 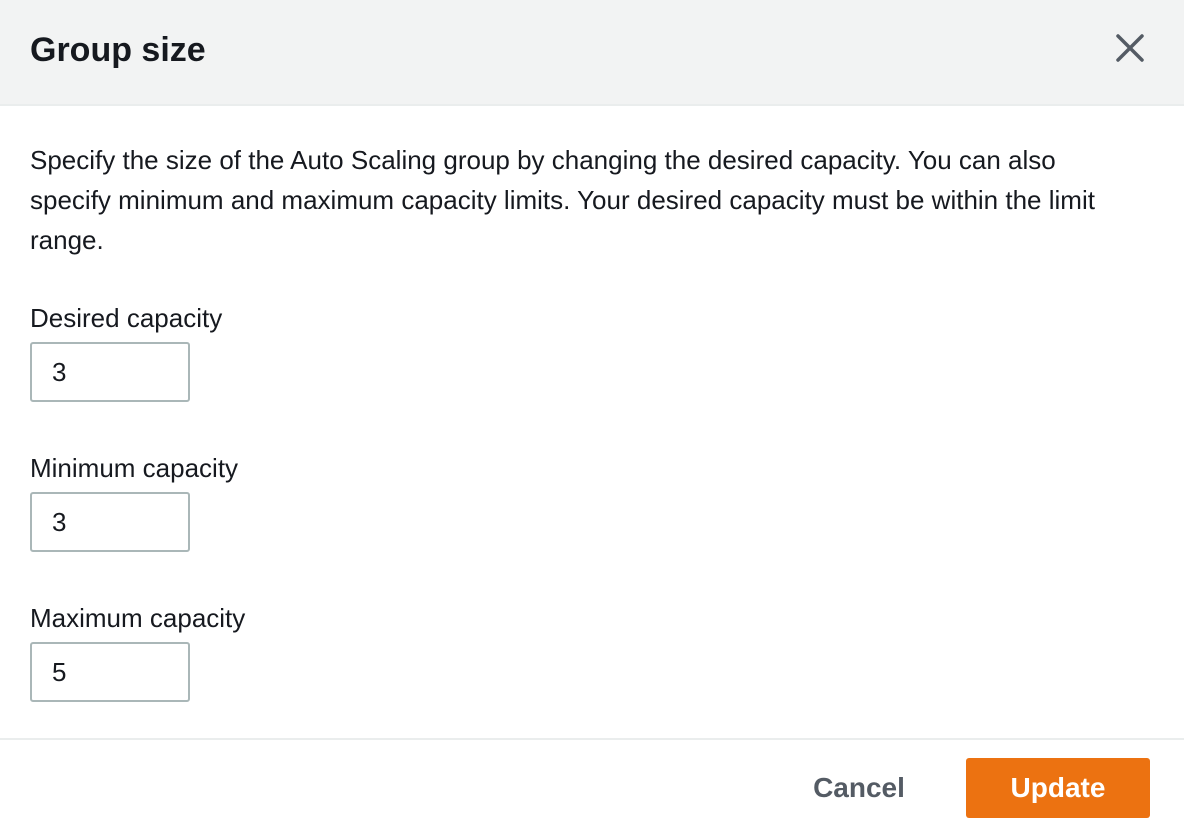 What do you see at coordinates (134, 468) in the screenshot?
I see `minimum-capacity-label: Minimum capacity` at bounding box center [134, 468].